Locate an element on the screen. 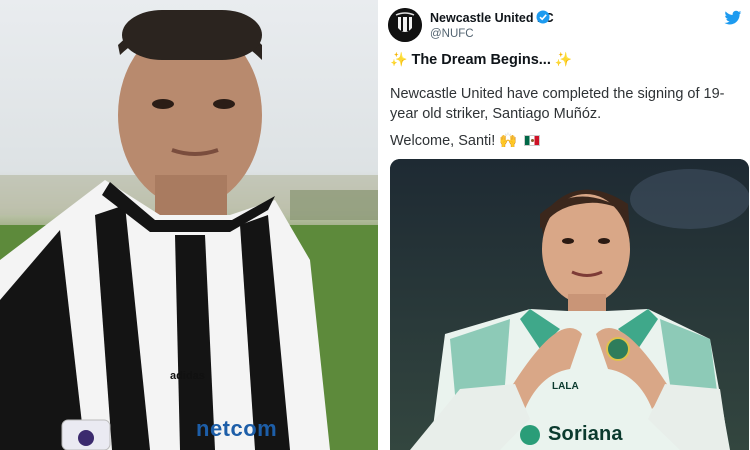 The height and width of the screenshot is (450, 750). tweet-title: ✨ The Dream Begins... ✨ is located at coordinates (481, 59).